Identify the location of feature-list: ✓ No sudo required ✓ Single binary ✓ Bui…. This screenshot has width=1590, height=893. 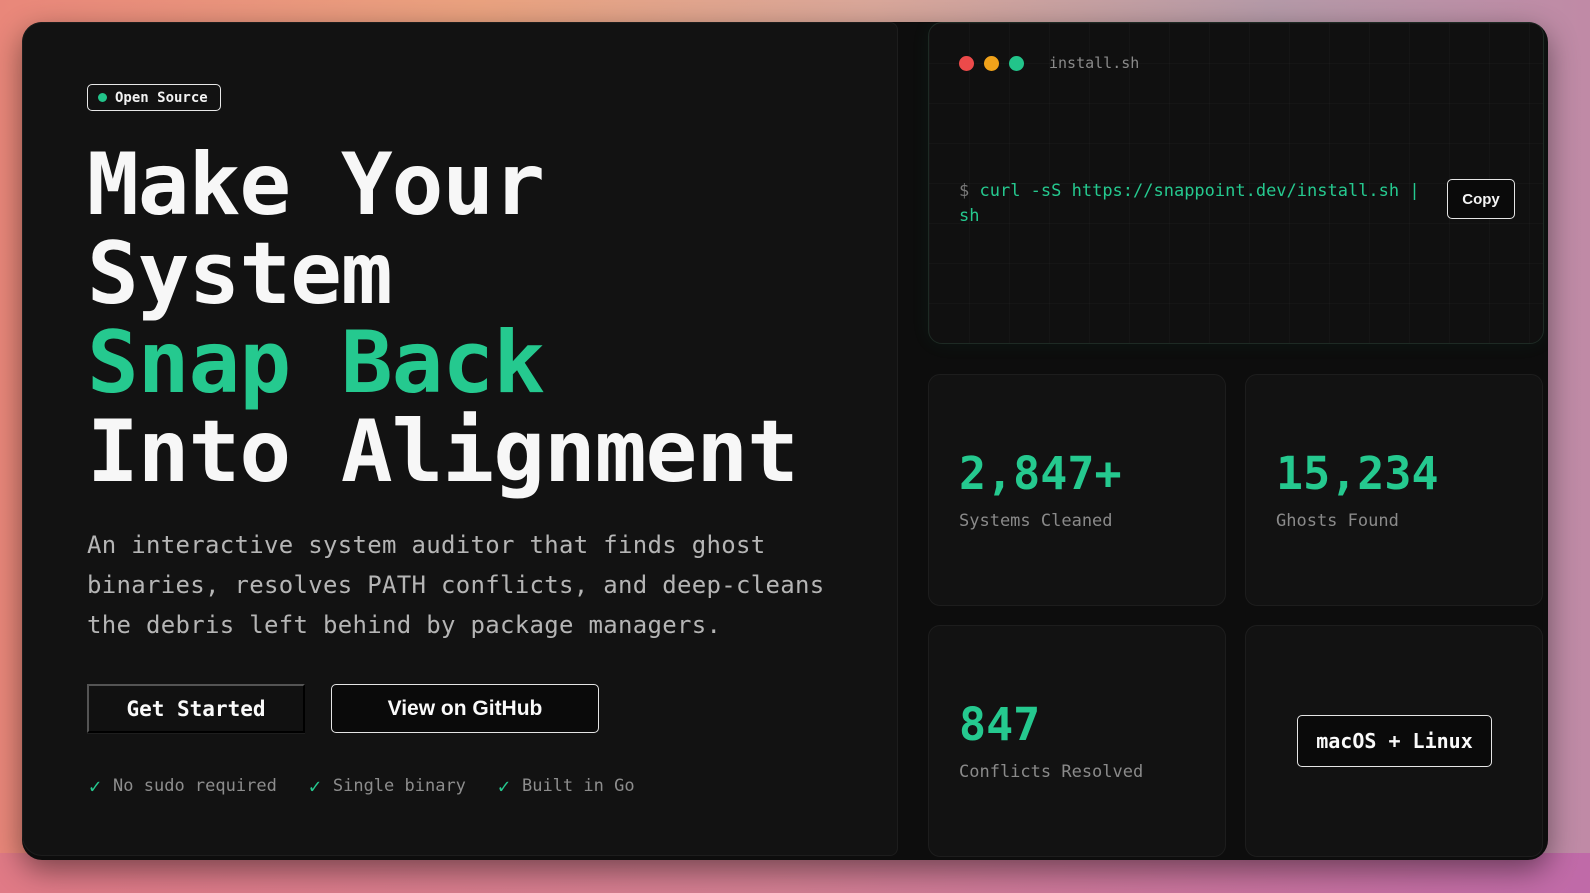
(362, 786).